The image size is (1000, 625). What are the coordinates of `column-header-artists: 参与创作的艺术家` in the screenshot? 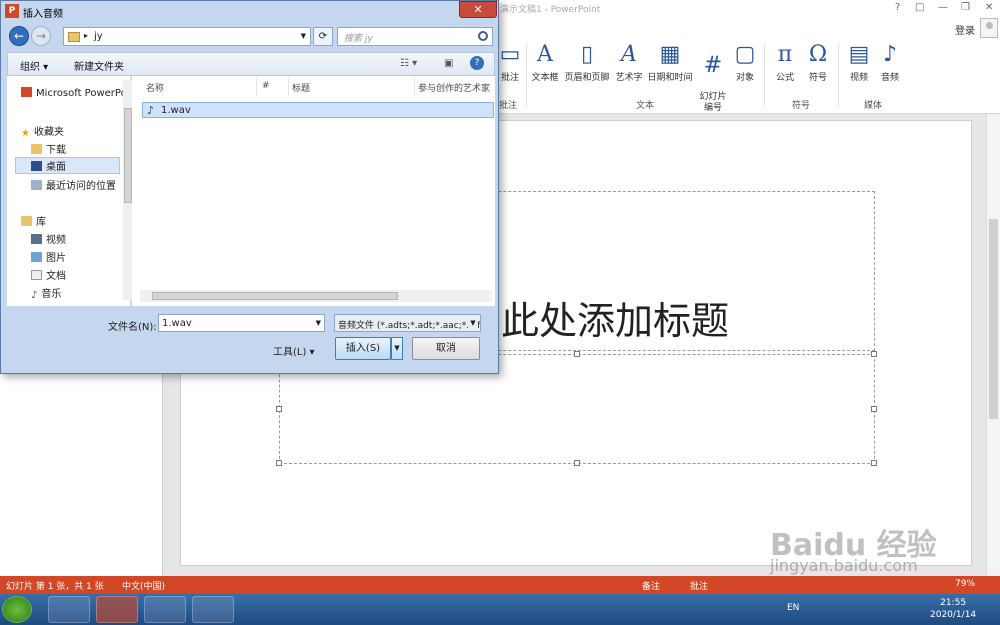 It's located at (454, 87).